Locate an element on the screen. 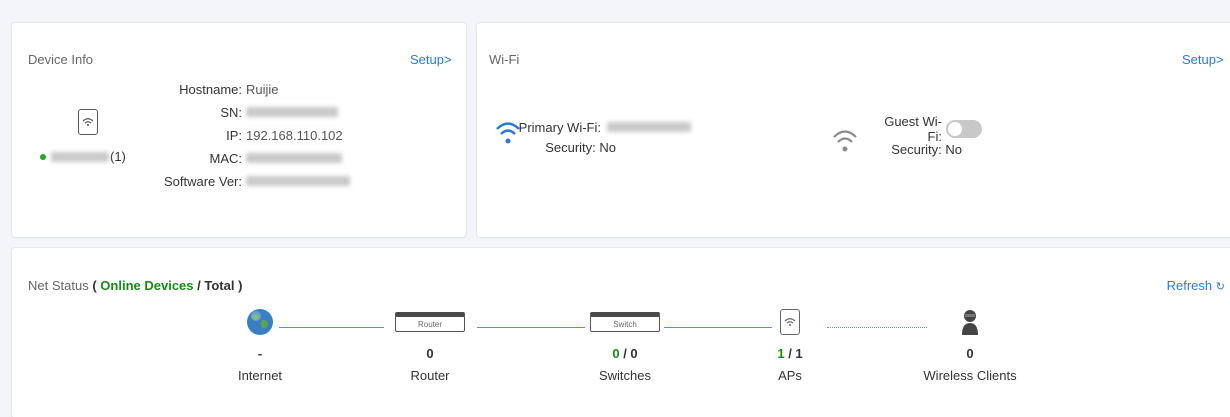  ip-row: IP: 192.168.110.102 is located at coordinates (252, 135).